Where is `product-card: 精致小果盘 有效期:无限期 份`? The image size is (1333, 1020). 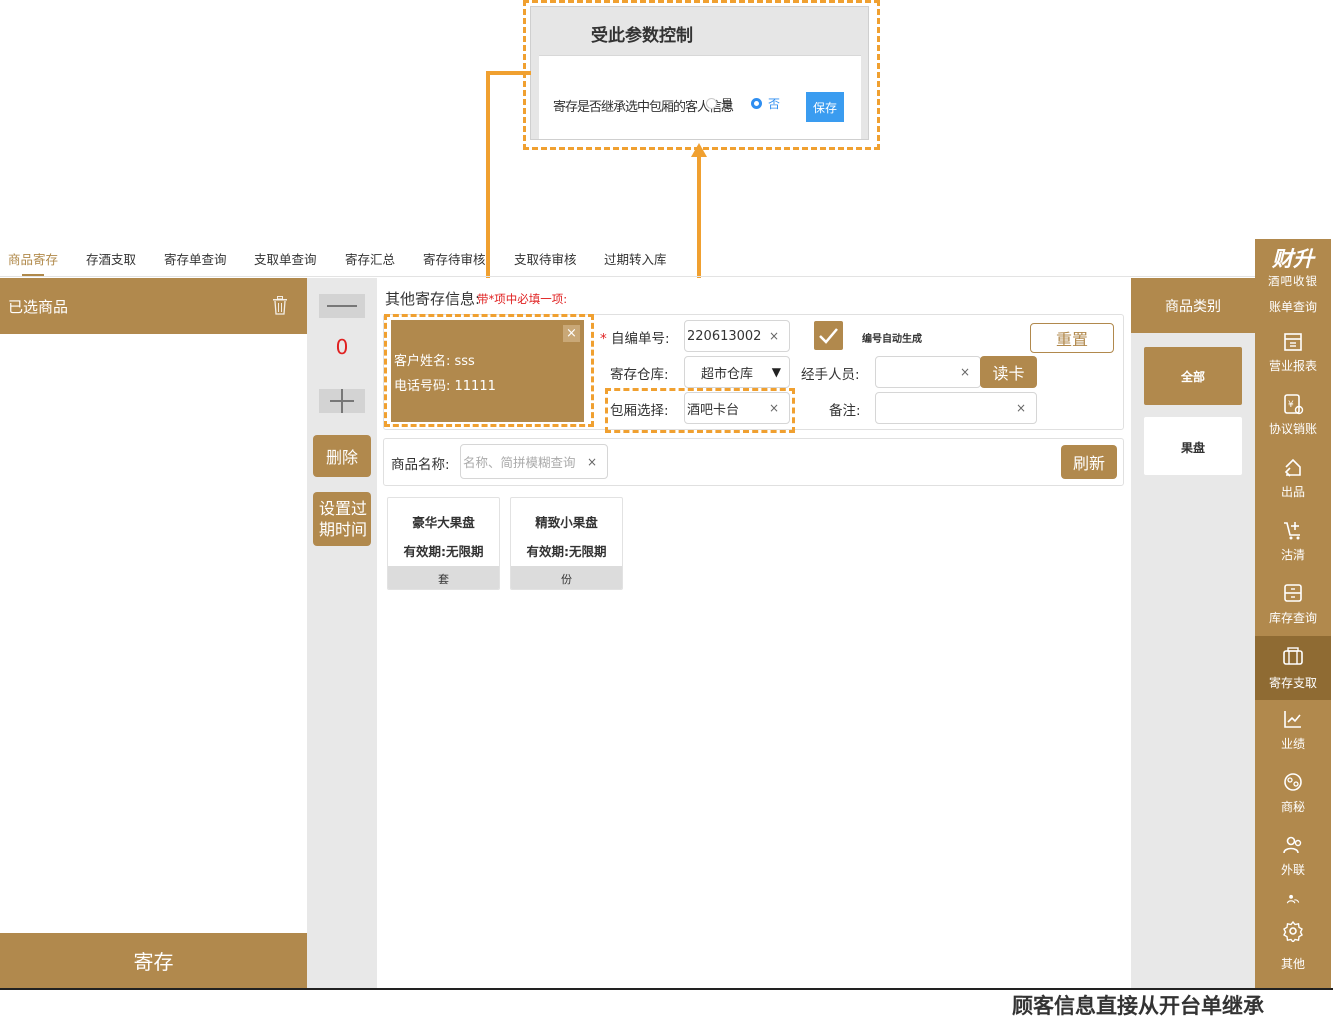 product-card: 精致小果盘 有效期:无限期 份 is located at coordinates (566, 543).